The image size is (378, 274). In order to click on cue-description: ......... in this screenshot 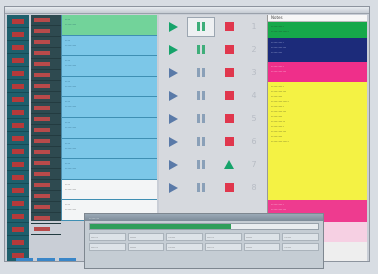, I will do `click(71, 147)`.